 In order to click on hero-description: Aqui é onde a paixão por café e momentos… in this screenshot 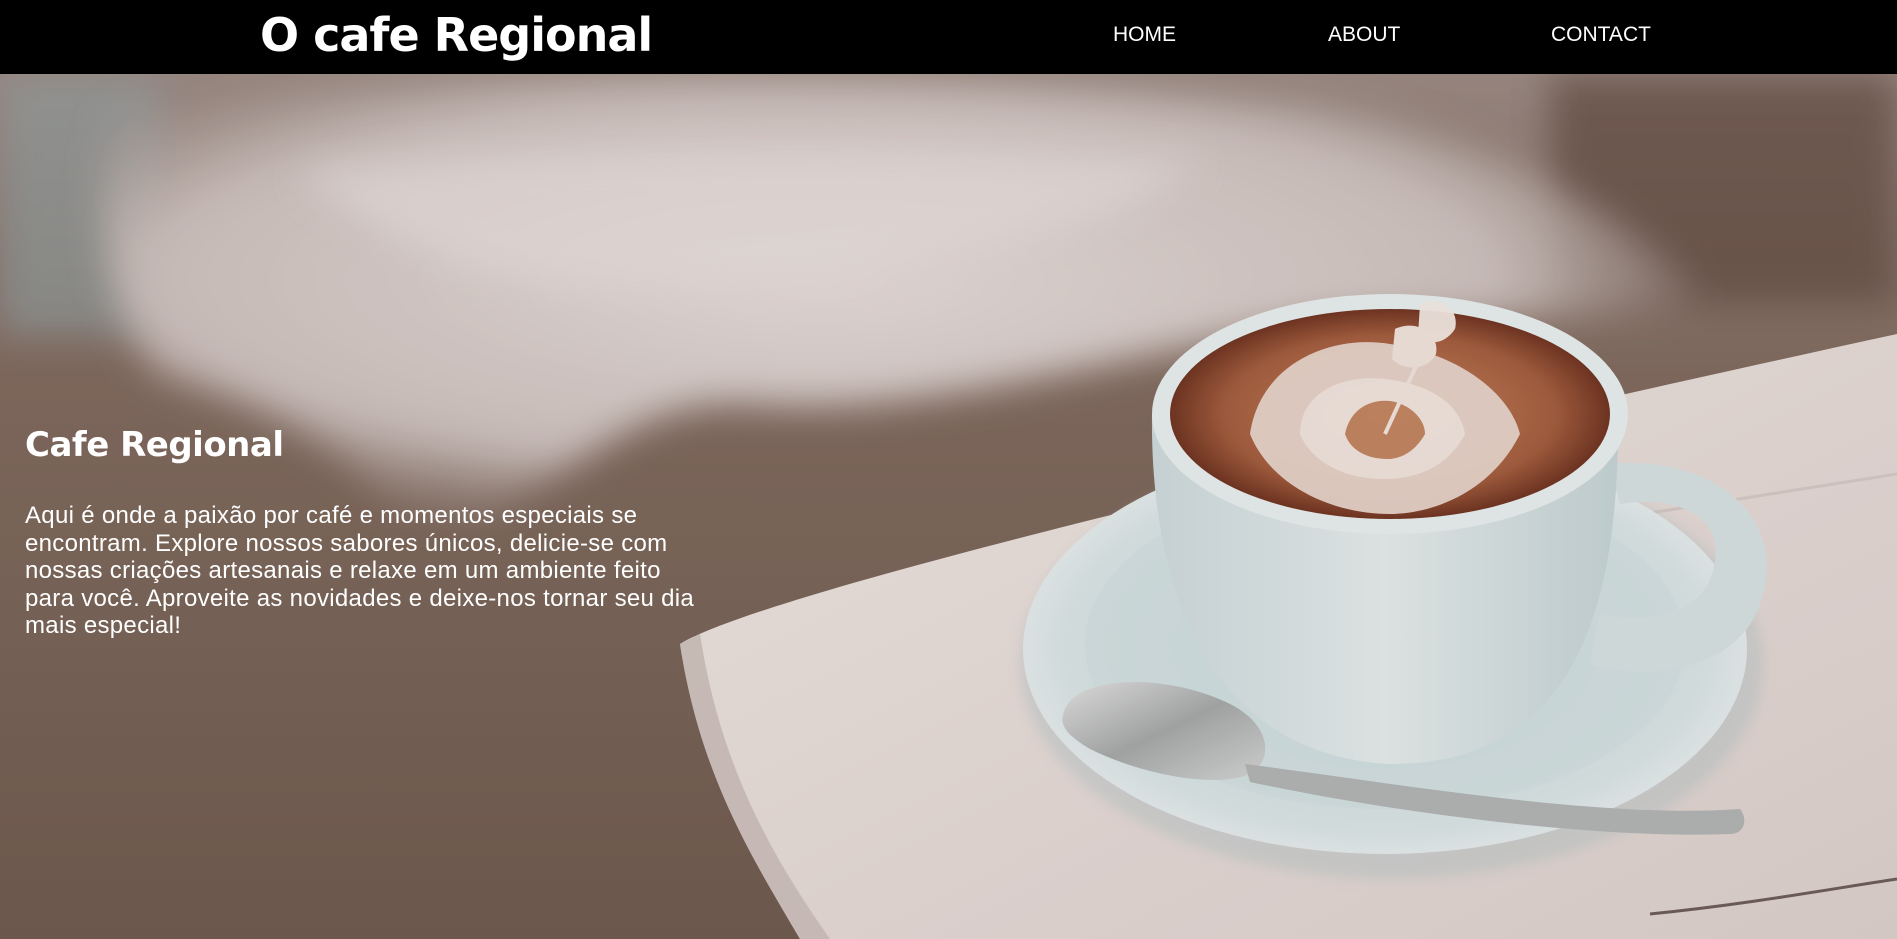, I will do `click(360, 570)`.